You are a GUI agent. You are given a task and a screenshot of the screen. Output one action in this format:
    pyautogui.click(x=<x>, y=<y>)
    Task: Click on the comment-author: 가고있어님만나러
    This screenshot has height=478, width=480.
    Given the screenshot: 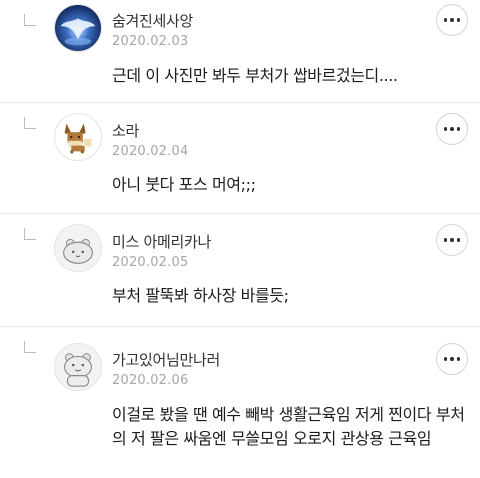 What is the action you would take?
    pyautogui.click(x=166, y=359)
    